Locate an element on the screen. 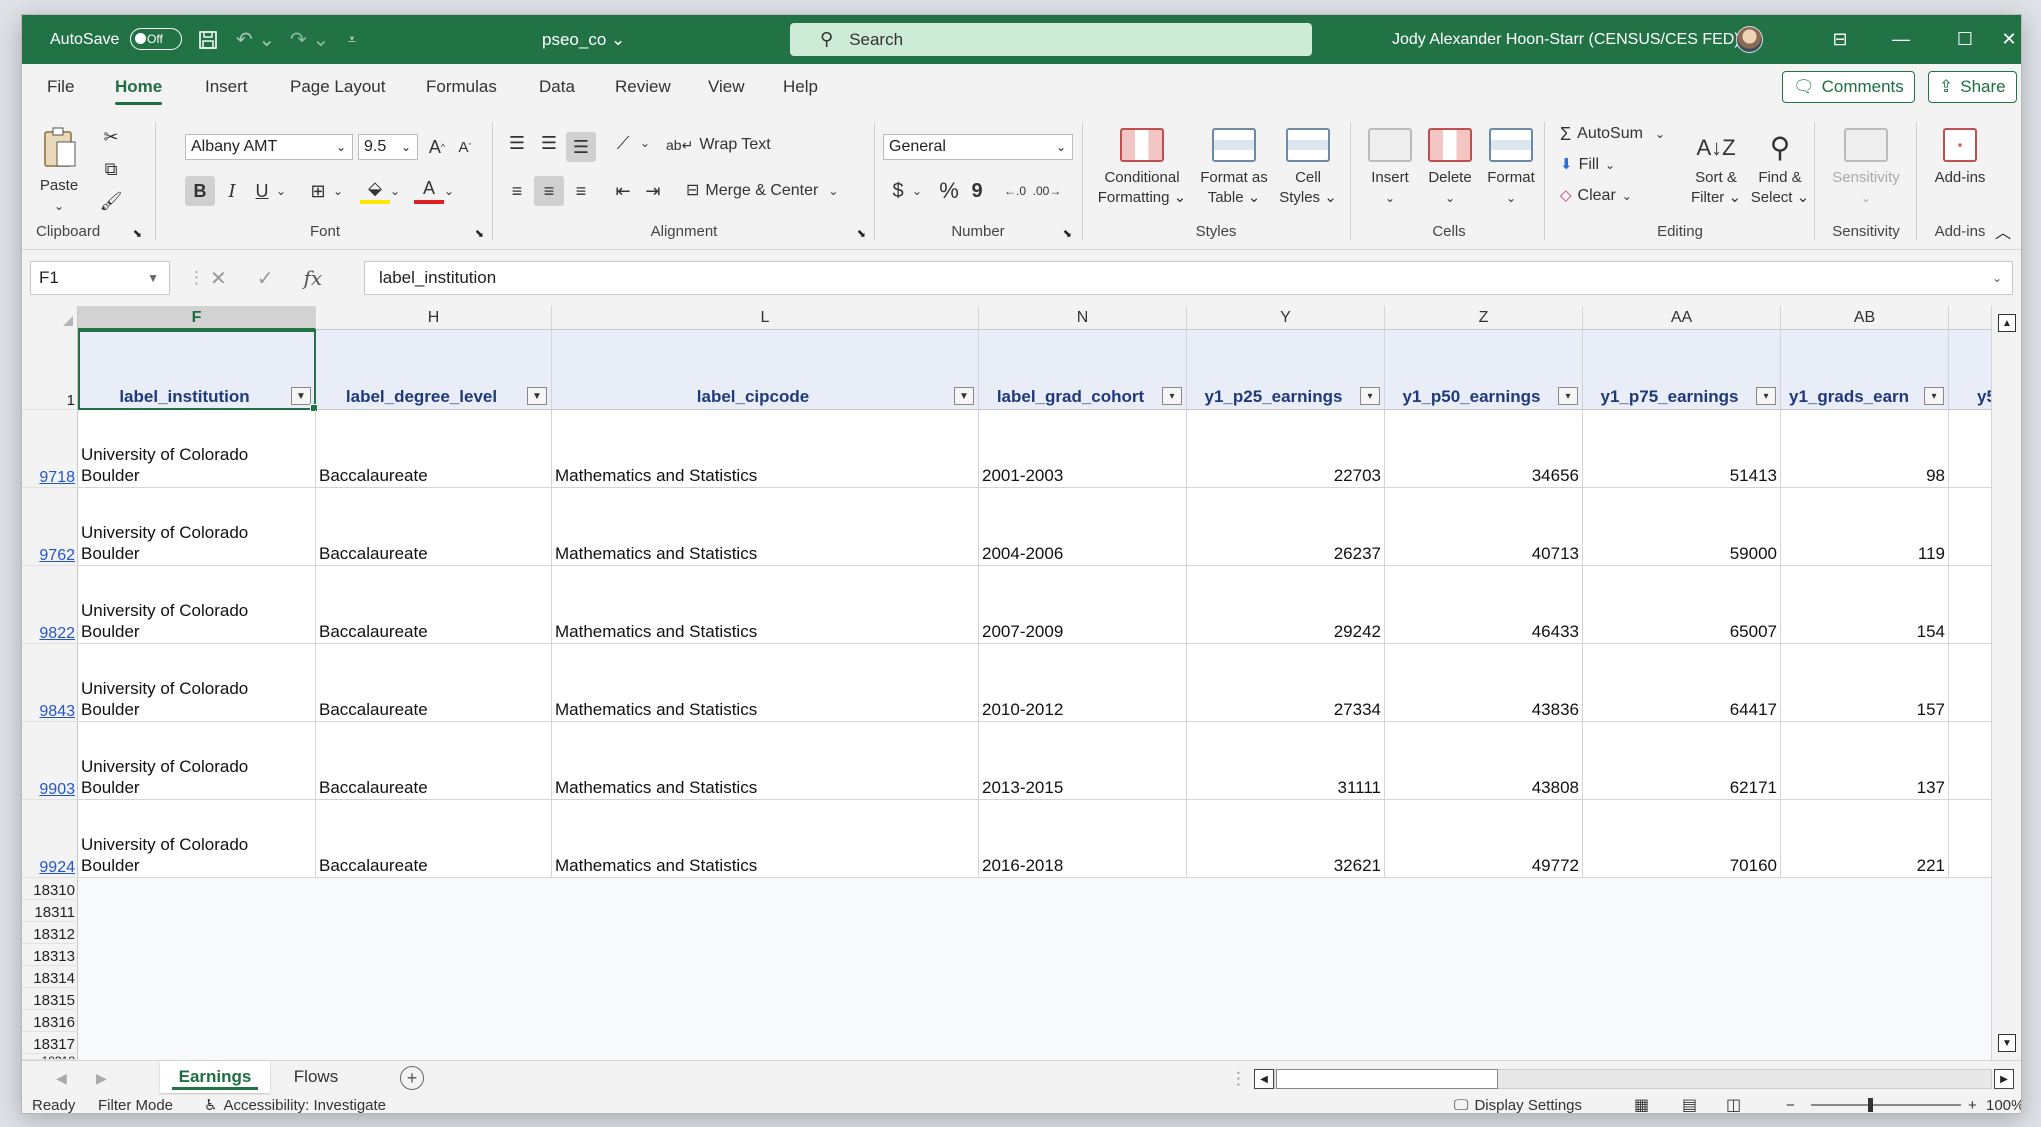  horizontal-scrollbar: ◀ ▶ is located at coordinates (1634, 1079).